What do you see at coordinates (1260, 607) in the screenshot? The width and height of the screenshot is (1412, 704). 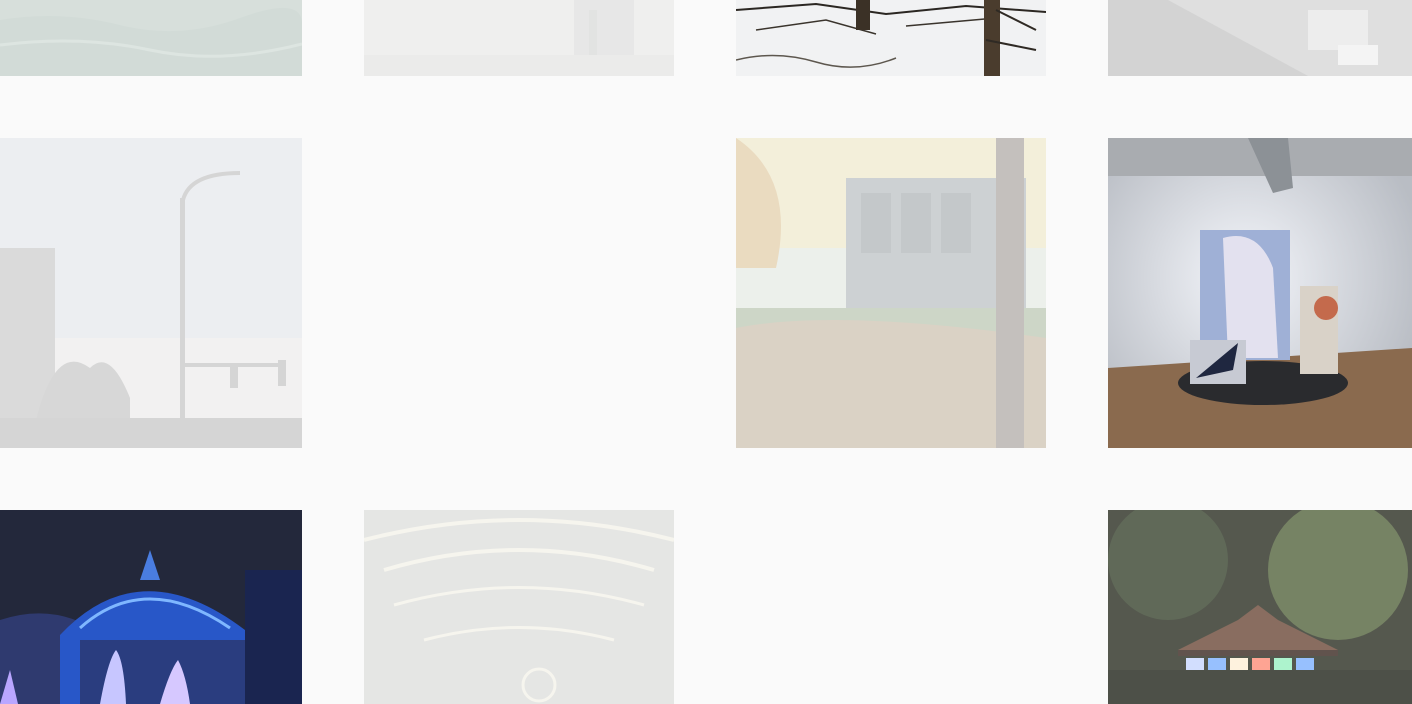 I see `photo-tile-carousel-night` at bounding box center [1260, 607].